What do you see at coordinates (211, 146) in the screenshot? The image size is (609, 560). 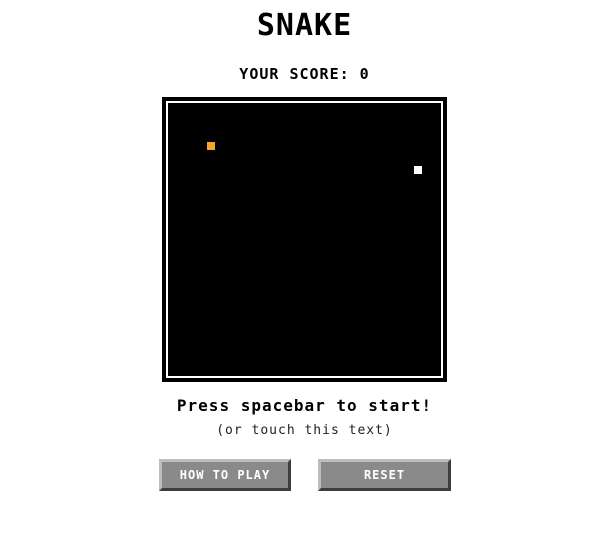 I see `food-pellet` at bounding box center [211, 146].